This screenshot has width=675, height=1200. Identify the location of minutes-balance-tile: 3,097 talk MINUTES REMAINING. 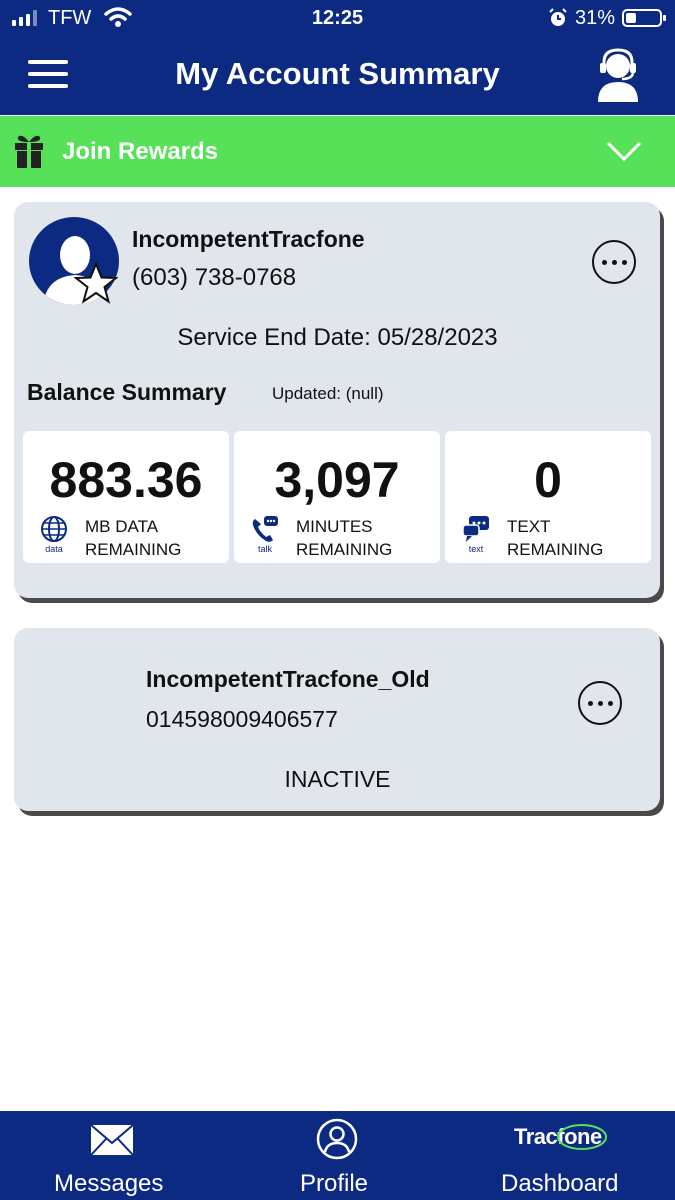
(337, 497).